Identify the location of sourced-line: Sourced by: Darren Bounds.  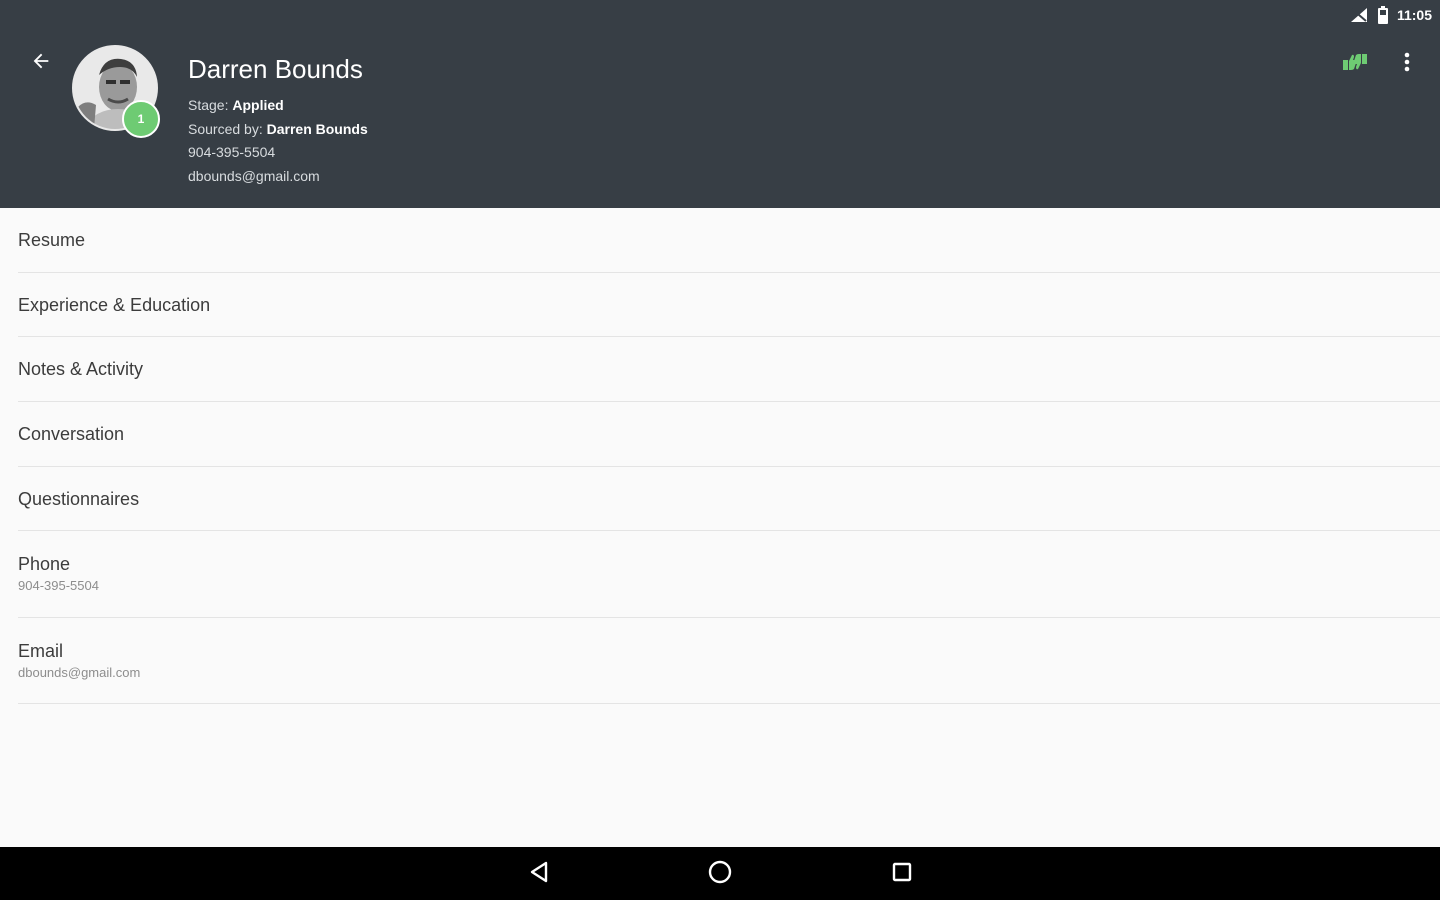
(278, 130).